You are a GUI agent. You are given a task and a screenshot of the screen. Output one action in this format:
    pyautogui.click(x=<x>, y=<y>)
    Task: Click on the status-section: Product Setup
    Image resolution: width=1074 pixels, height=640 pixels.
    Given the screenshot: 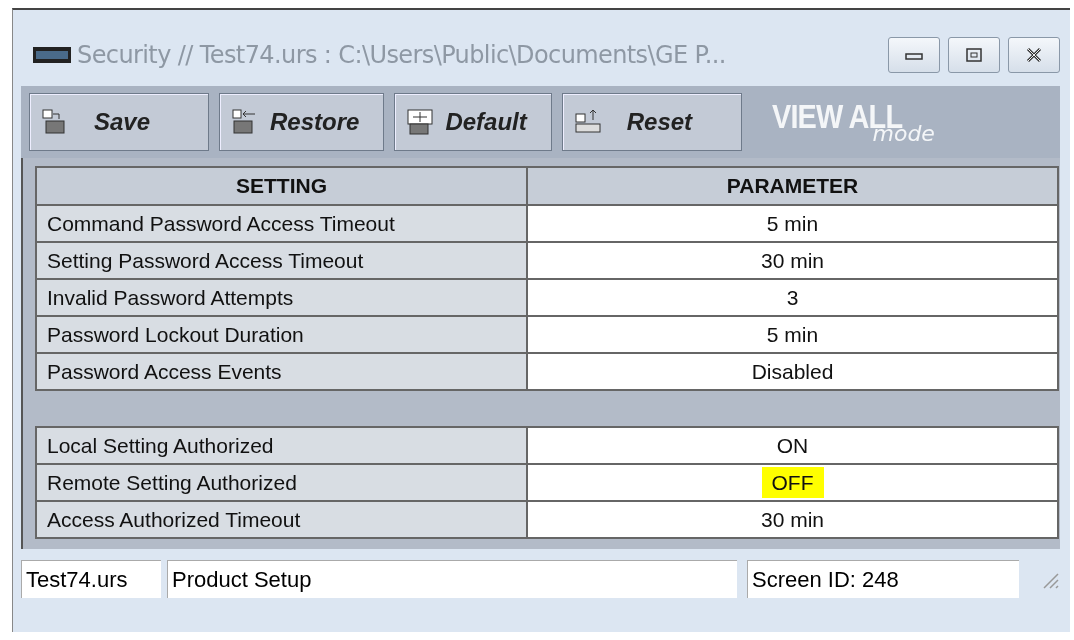 What is the action you would take?
    pyautogui.click(x=452, y=579)
    